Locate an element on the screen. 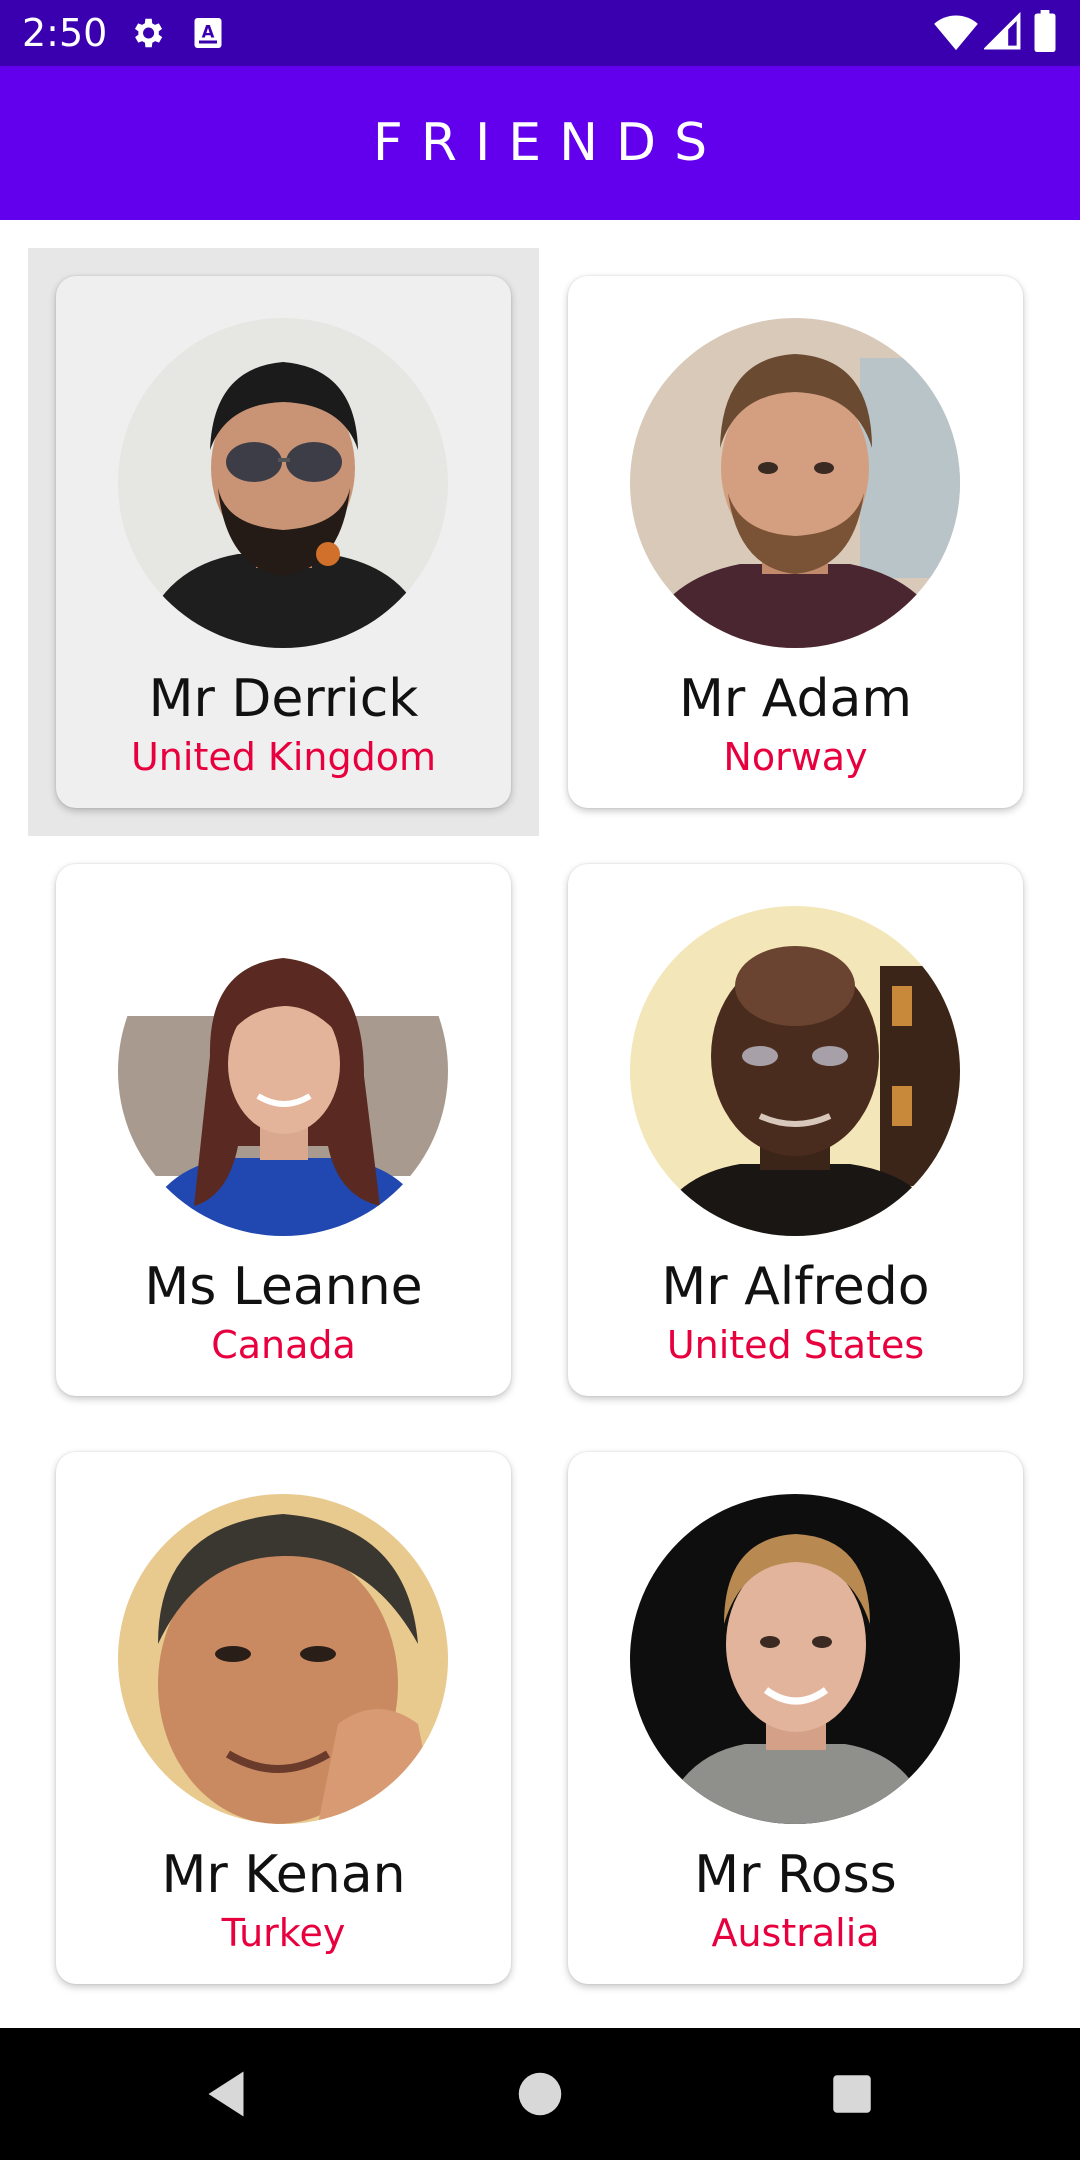 Image resolution: width=1080 pixels, height=2160 pixels. home-icon is located at coordinates (540, 2094).